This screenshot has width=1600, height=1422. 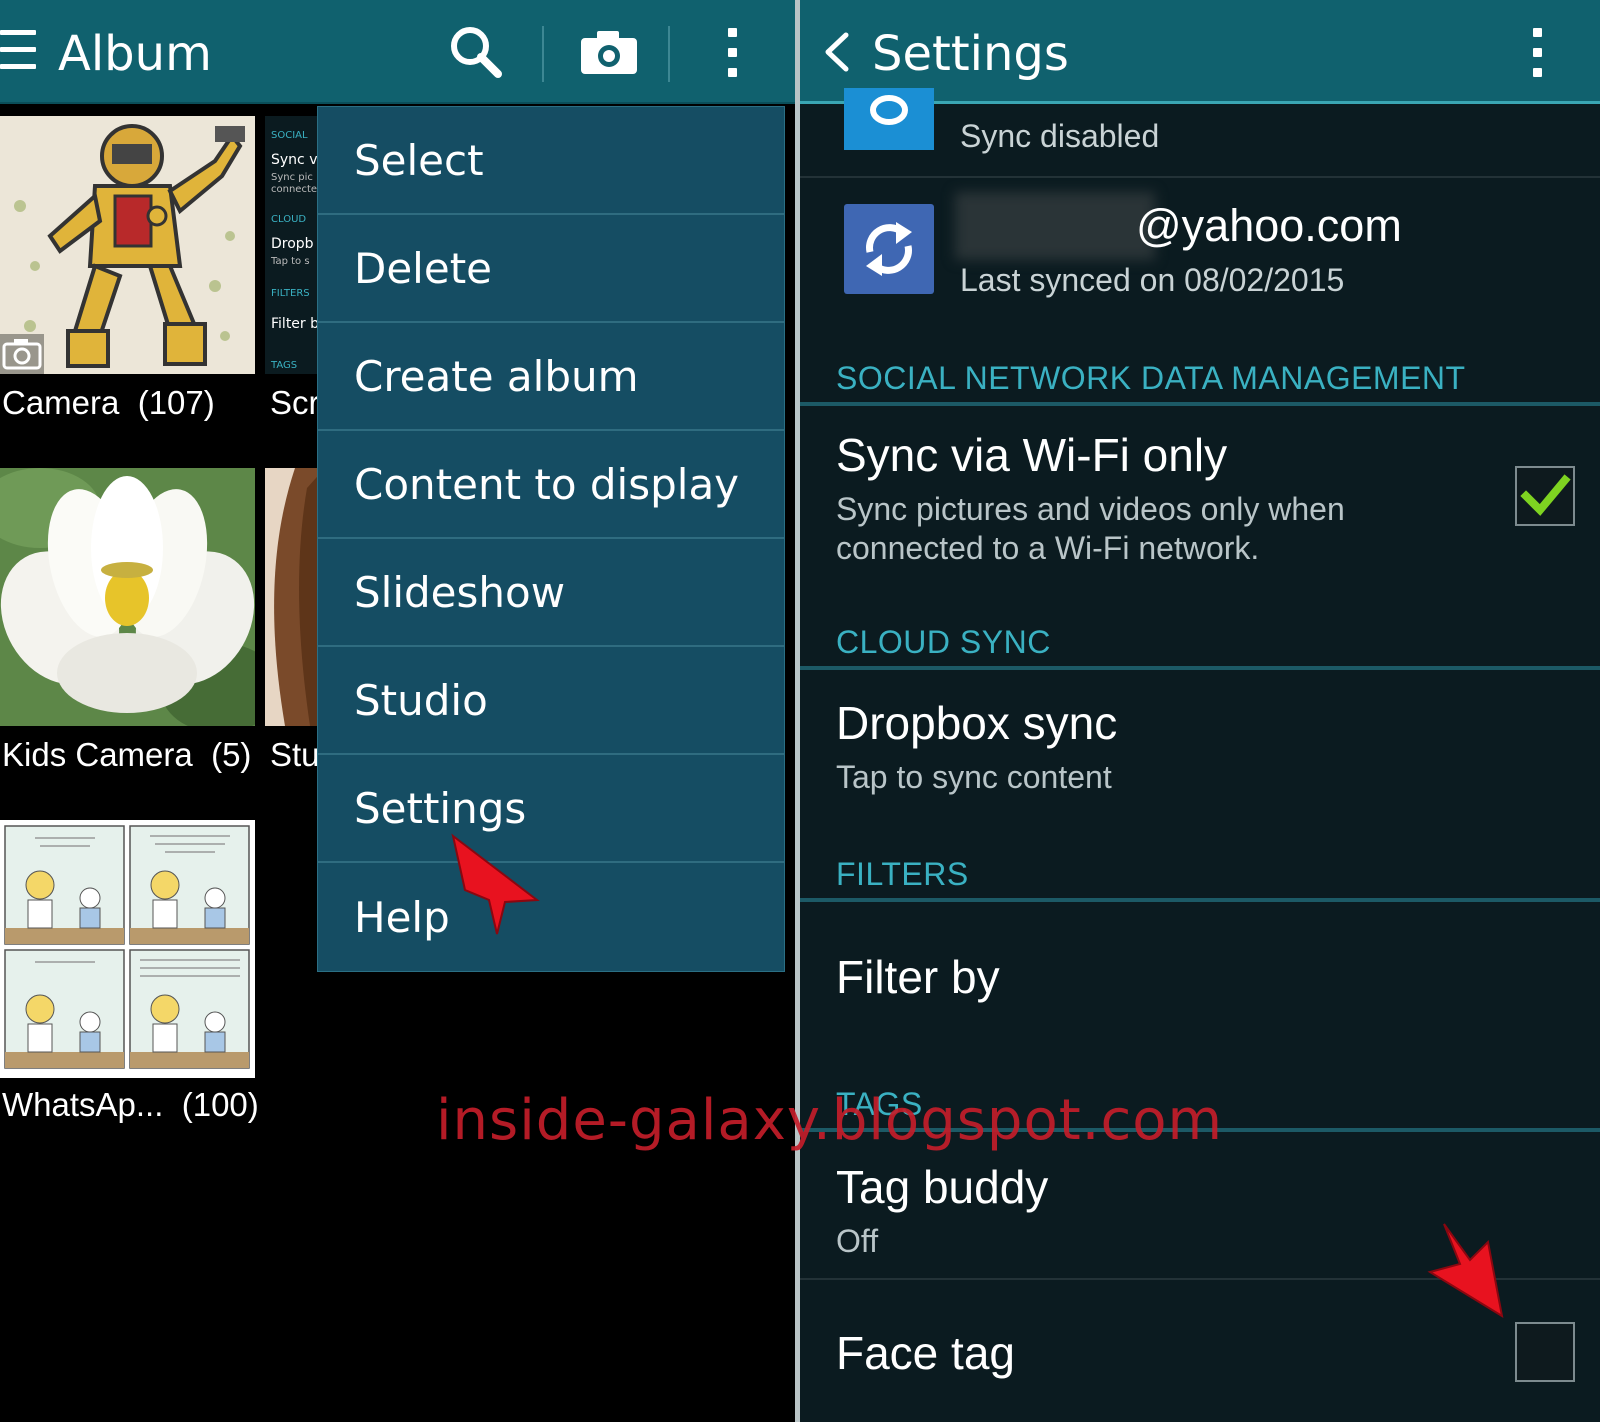 What do you see at coordinates (1031, 455) in the screenshot?
I see `pref-wifi-title: Sync via Wi-Fi only` at bounding box center [1031, 455].